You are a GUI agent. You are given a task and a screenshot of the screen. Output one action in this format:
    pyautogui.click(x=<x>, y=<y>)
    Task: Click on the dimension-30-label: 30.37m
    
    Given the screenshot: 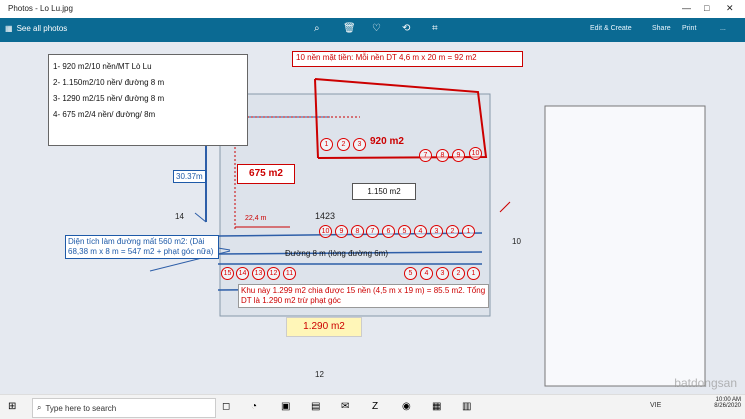 What is the action you would take?
    pyautogui.click(x=189, y=176)
    